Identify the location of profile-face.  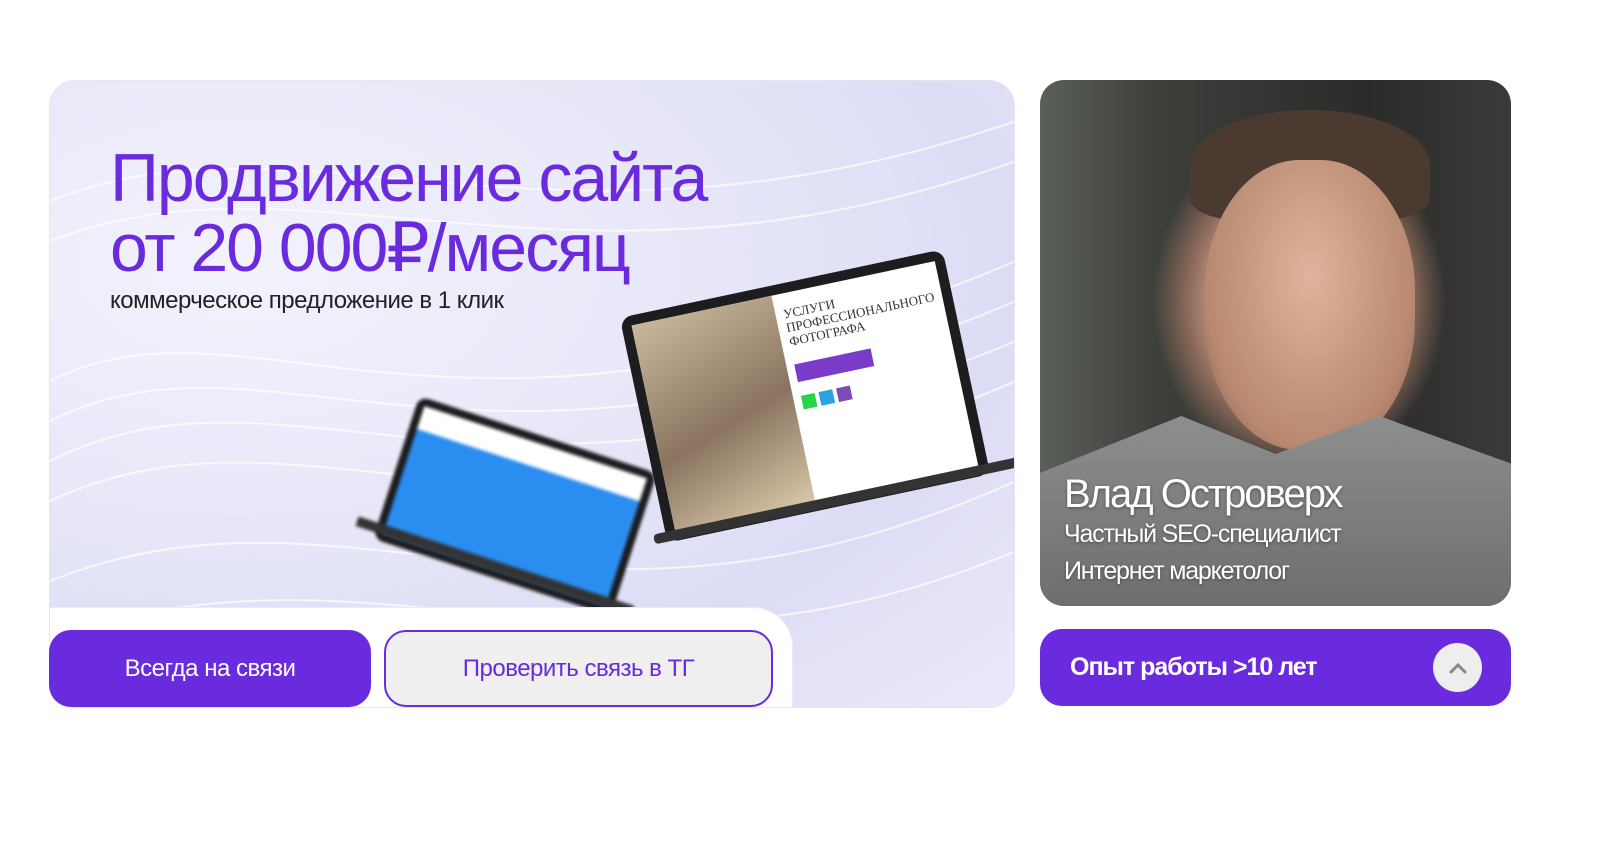
(1310, 305).